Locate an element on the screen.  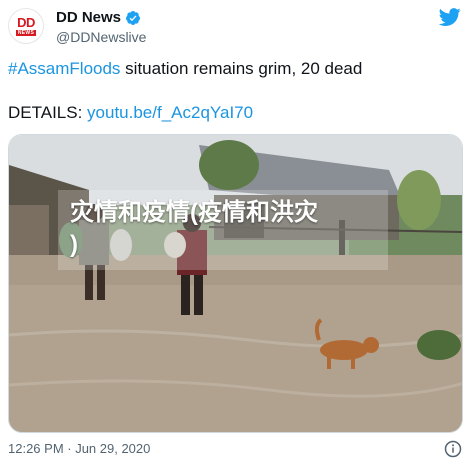
avatar-logo-text: DD is located at coordinates (26, 22).